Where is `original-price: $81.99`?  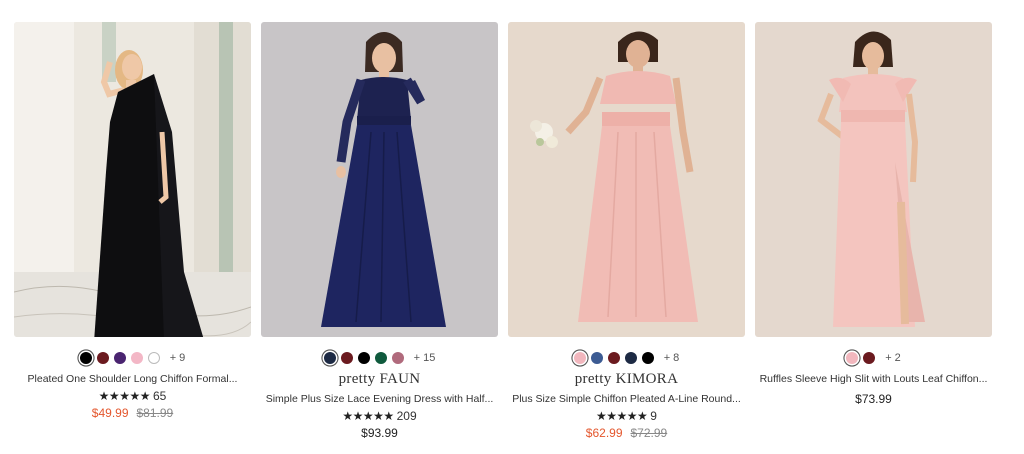 original-price: $81.99 is located at coordinates (155, 413).